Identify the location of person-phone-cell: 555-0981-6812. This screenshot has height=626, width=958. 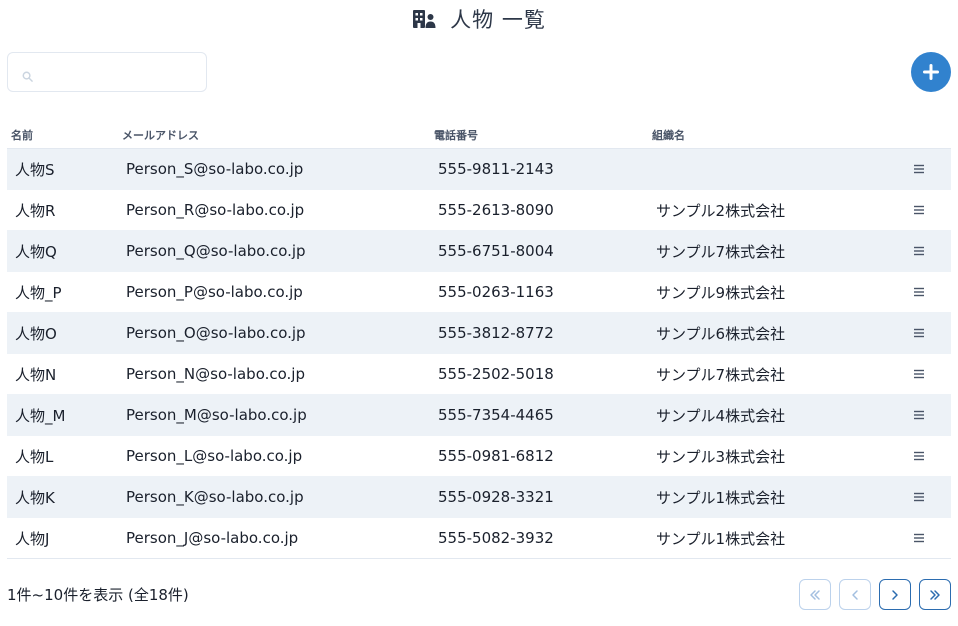
(496, 456).